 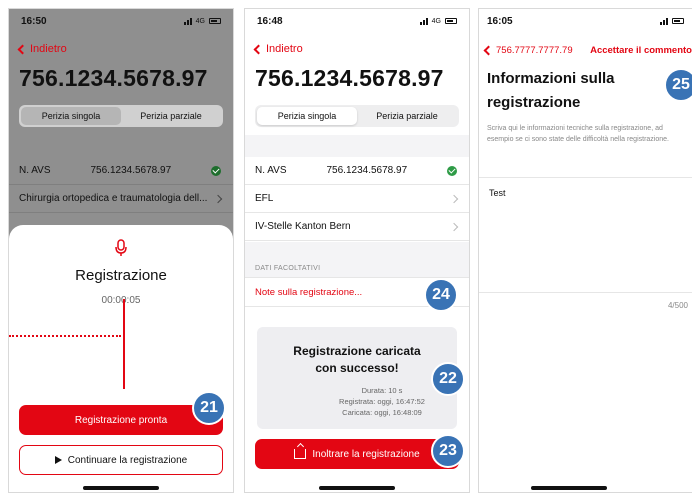 I want to click on list-row-office: IV-Stelle Kanton Bern, so click(x=357, y=227).